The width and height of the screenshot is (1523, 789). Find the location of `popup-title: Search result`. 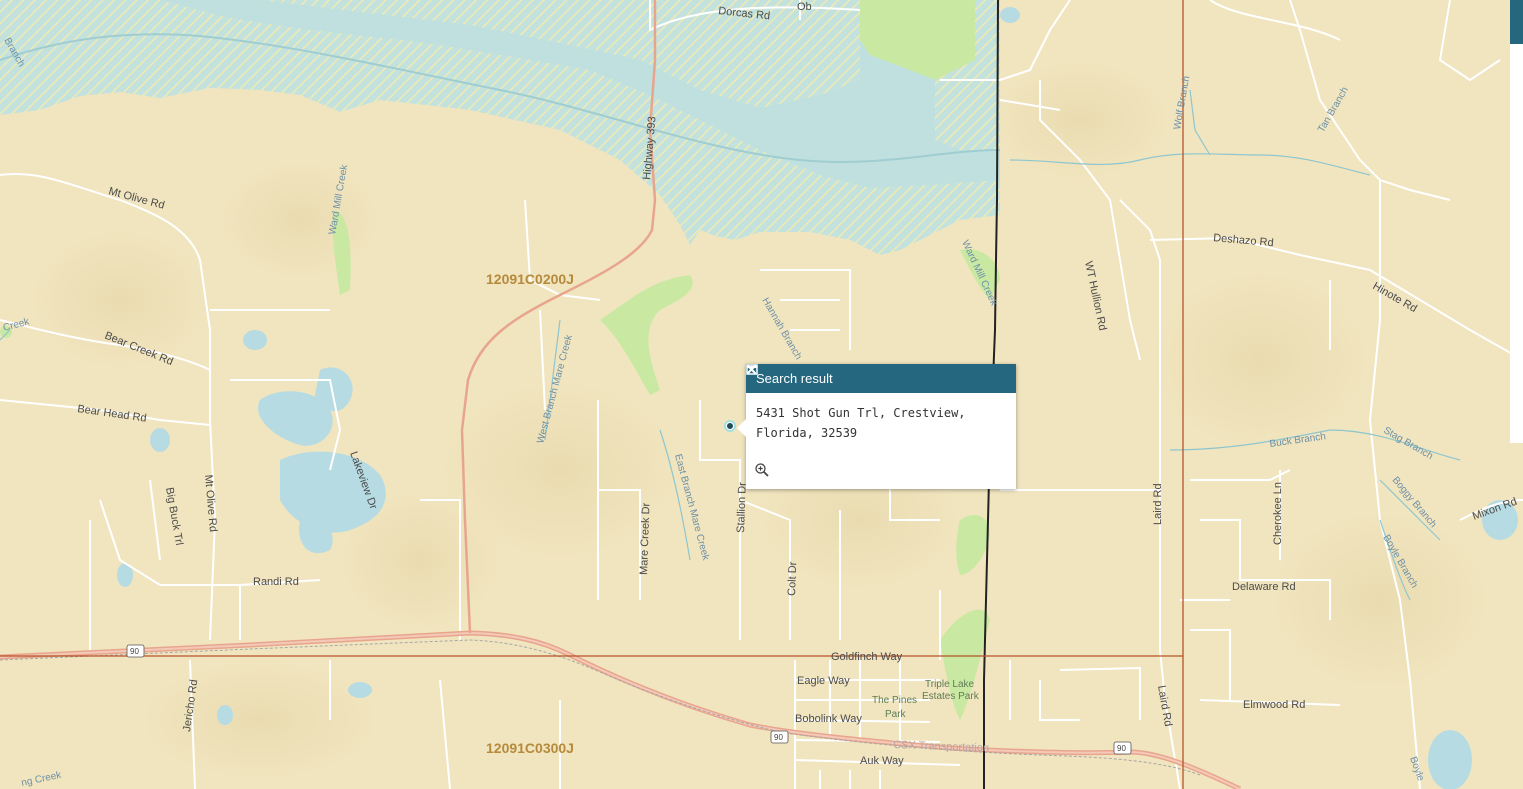

popup-title: Search result is located at coordinates (794, 378).